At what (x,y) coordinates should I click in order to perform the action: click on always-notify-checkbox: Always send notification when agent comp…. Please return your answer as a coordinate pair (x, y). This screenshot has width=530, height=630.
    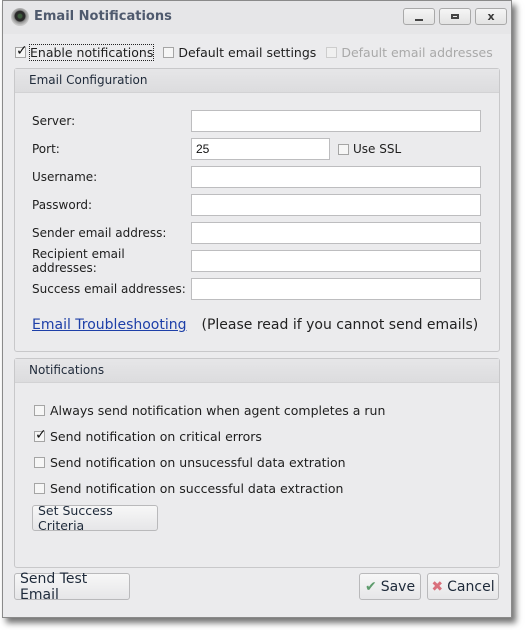
    Looking at the image, I should click on (209, 410).